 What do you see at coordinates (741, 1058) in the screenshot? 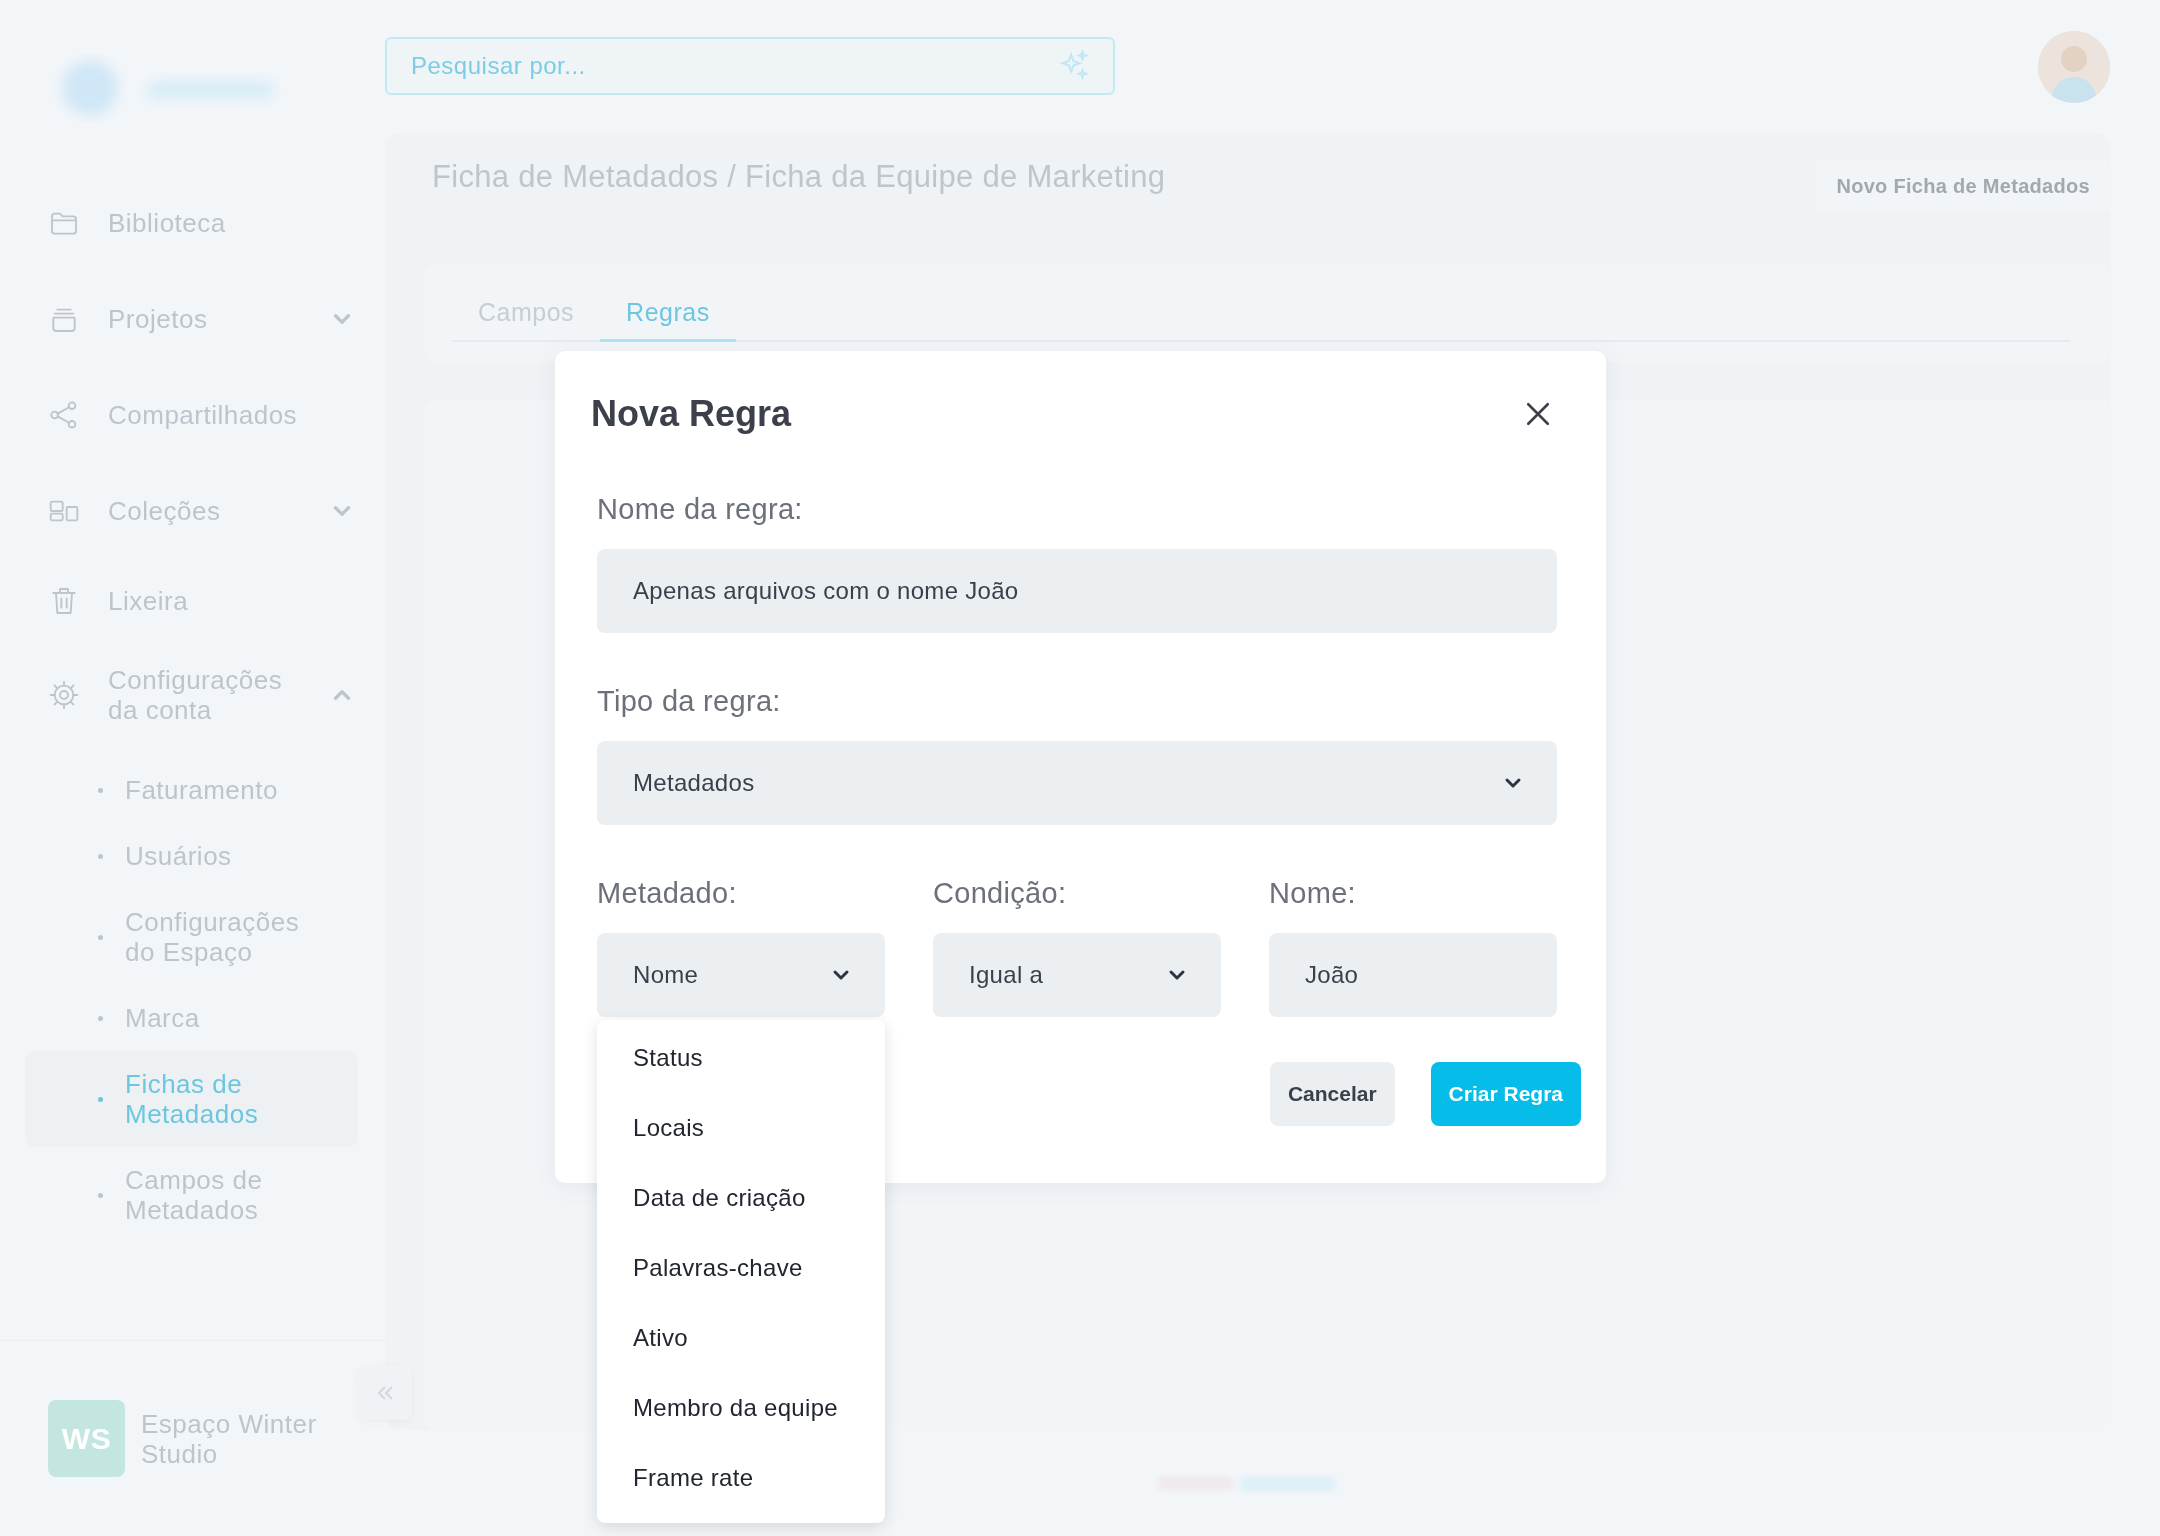
I see `dropdown-option: Status` at bounding box center [741, 1058].